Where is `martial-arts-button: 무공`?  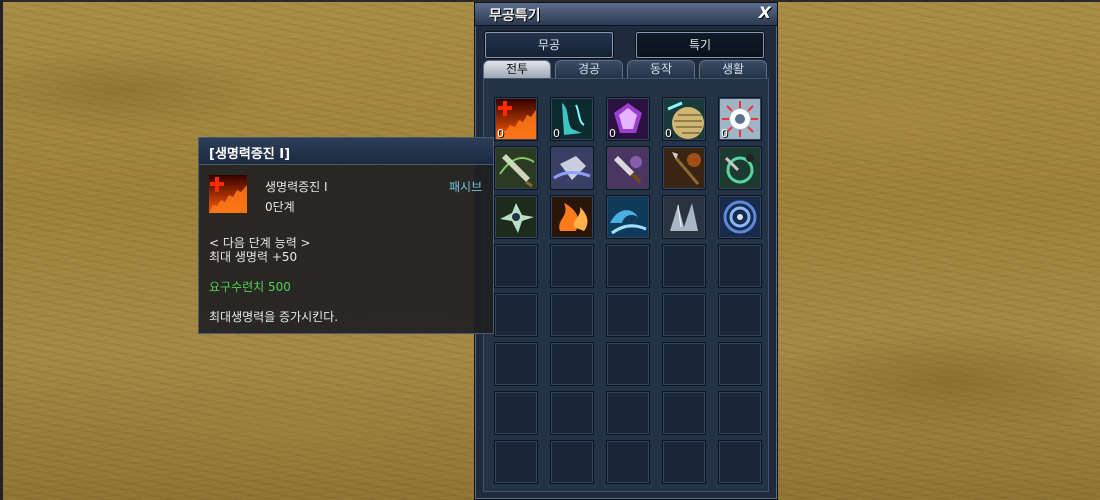 martial-arts-button: 무공 is located at coordinates (549, 45).